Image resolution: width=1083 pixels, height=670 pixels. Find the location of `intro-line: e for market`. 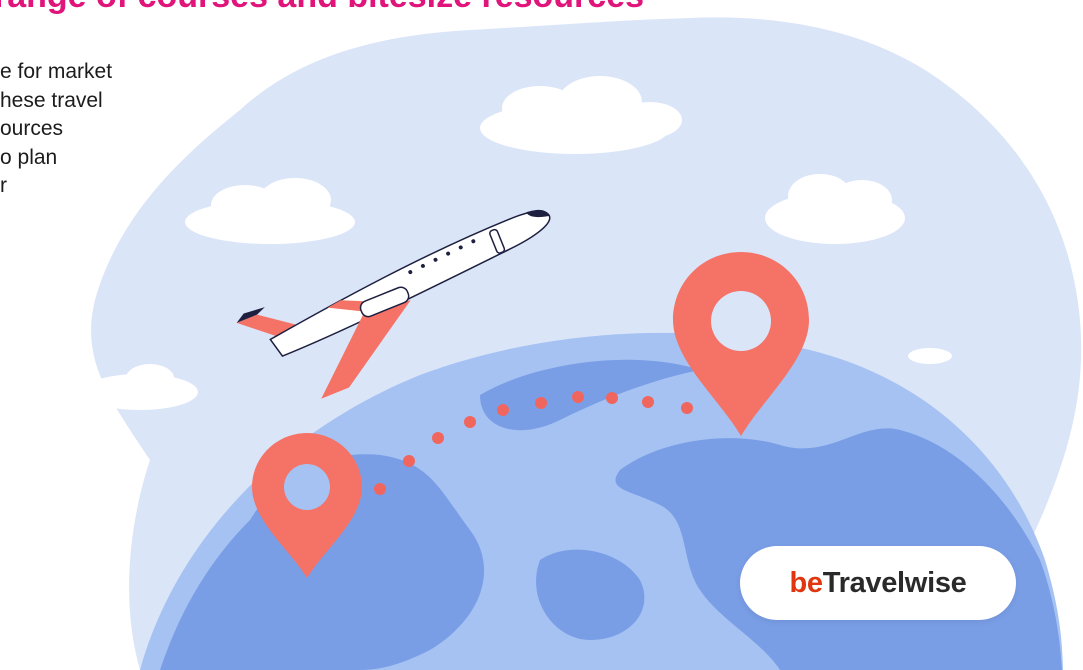

intro-line: e for market is located at coordinates (56, 71).